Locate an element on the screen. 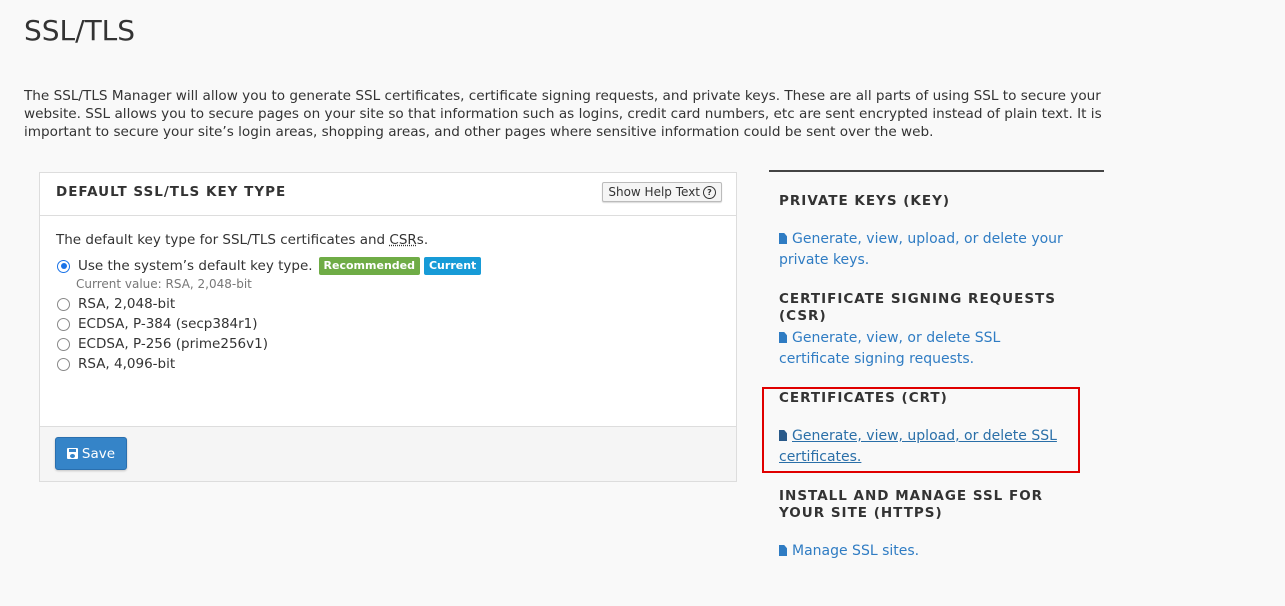 This screenshot has width=1285, height=606. show-help-text-button: Show Help Text ? is located at coordinates (662, 192).